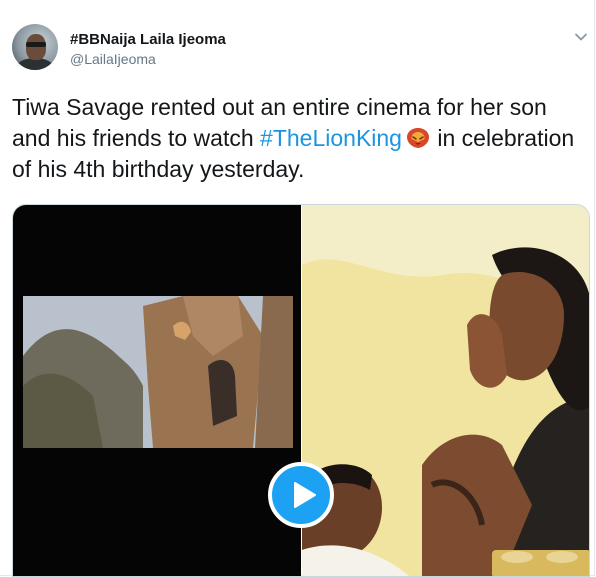  Describe the element at coordinates (36, 44) in the screenshot. I see `avatar-sunglasses` at that location.